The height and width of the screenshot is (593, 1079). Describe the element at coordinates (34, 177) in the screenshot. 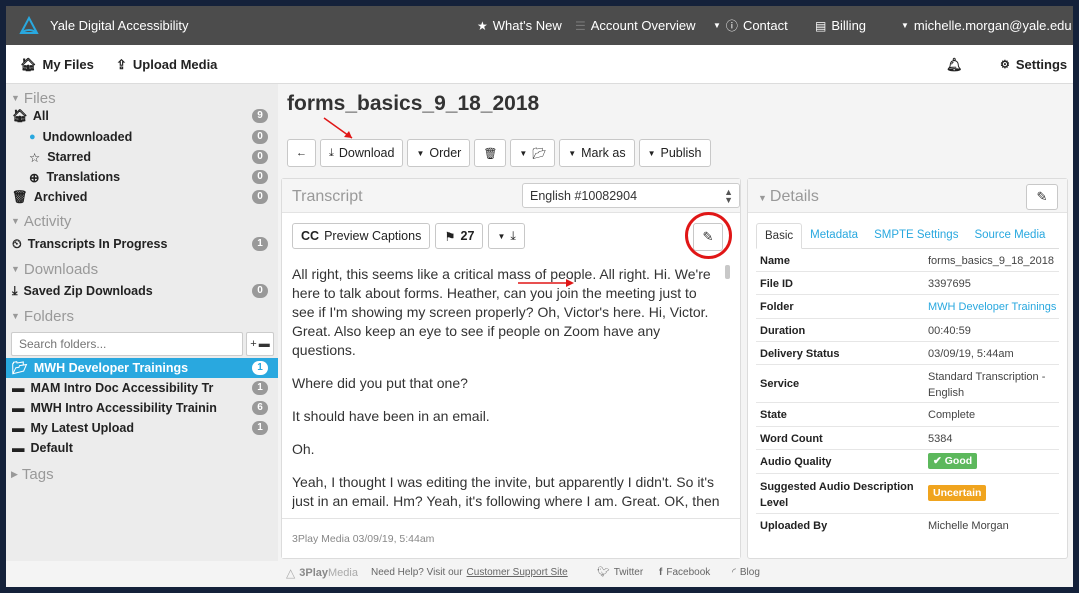

I see `globe-icon: ⊕` at that location.